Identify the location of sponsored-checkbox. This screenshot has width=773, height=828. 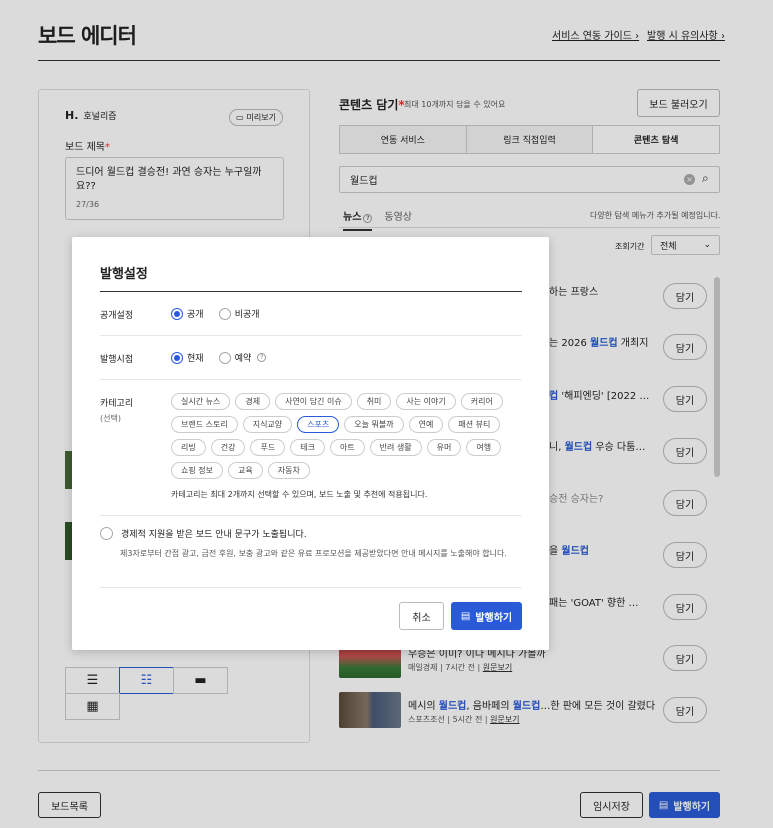
(106, 533).